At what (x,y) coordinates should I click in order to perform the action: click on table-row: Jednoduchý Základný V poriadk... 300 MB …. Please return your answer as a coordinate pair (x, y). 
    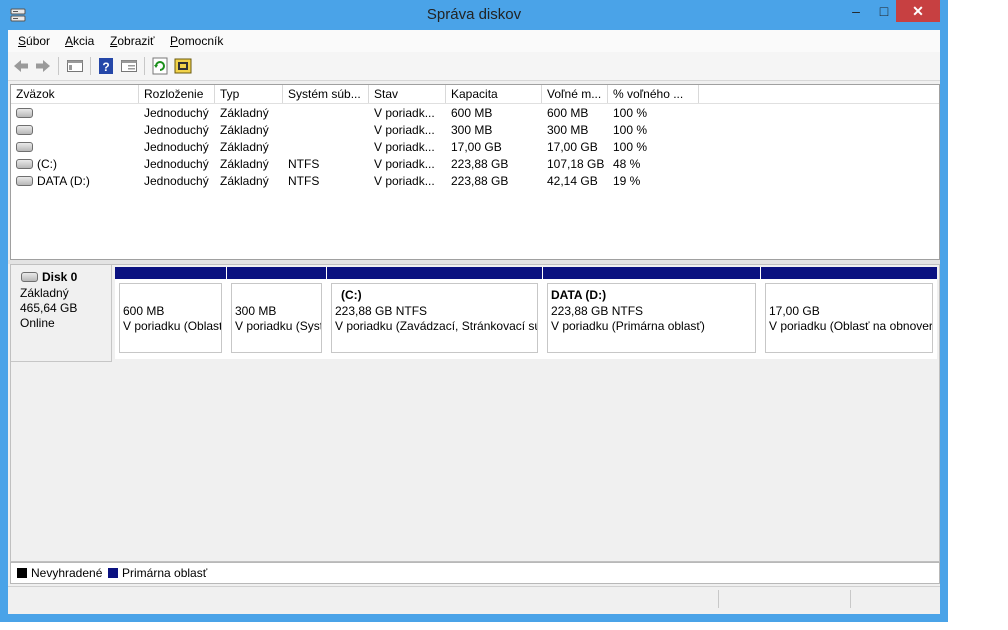
    Looking at the image, I should click on (475, 130).